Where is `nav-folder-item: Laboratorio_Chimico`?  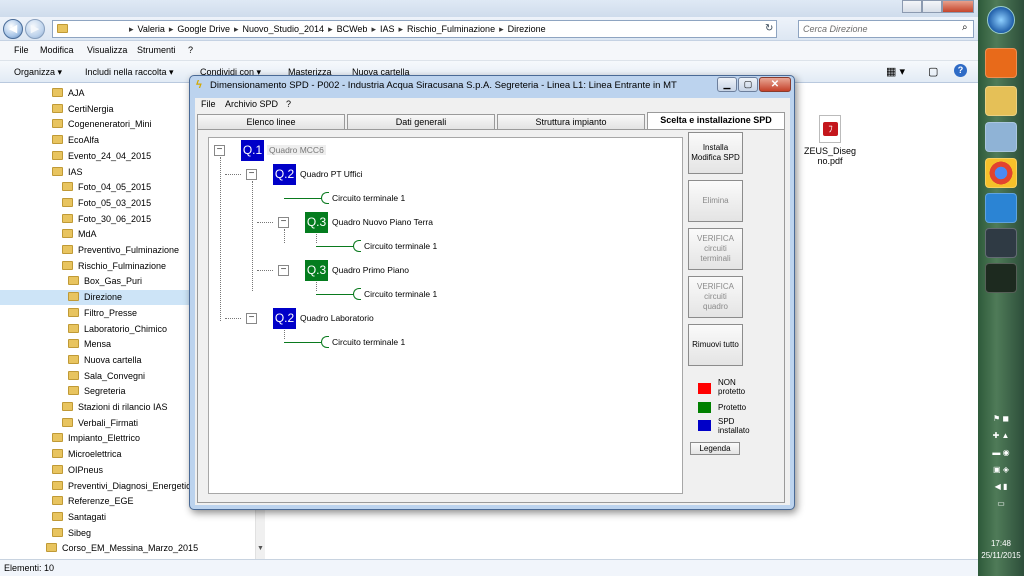 nav-folder-item: Laboratorio_Chimico is located at coordinates (117, 329).